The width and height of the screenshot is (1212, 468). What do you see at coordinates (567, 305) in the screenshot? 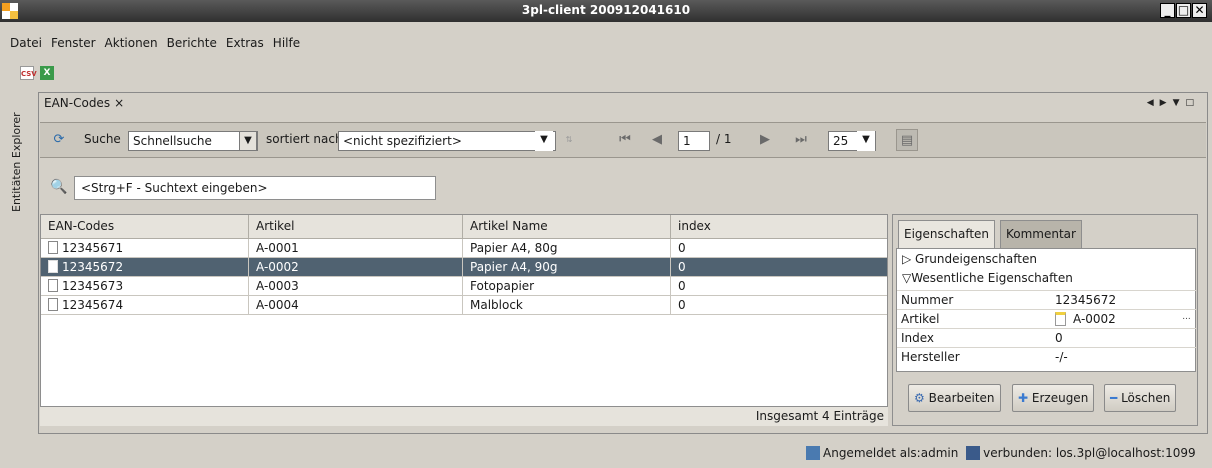
I see `cell-artikel-name: Malblock` at bounding box center [567, 305].